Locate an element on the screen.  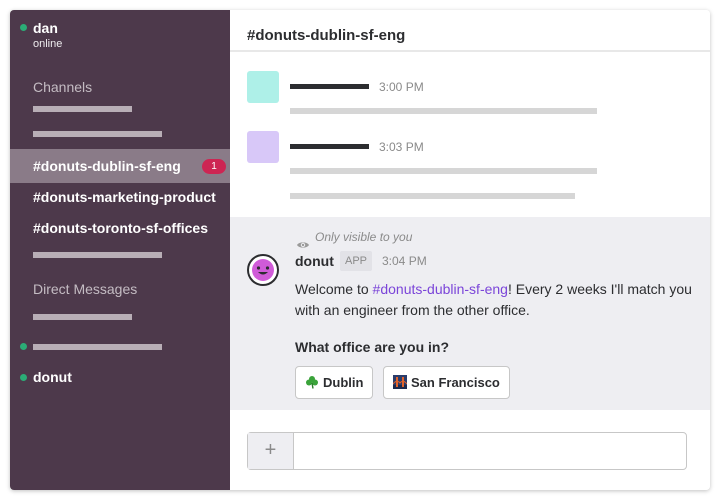
channel-label: #donuts-dublin-sf-eng is located at coordinates (107, 166).